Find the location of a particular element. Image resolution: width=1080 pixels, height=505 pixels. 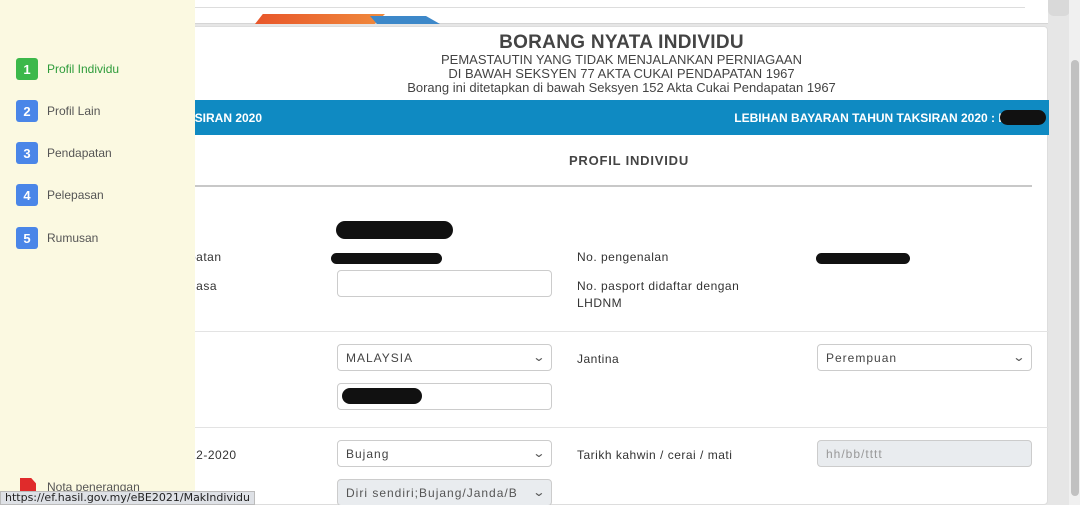

sidebar-item-label: Profil Individu is located at coordinates (83, 69).